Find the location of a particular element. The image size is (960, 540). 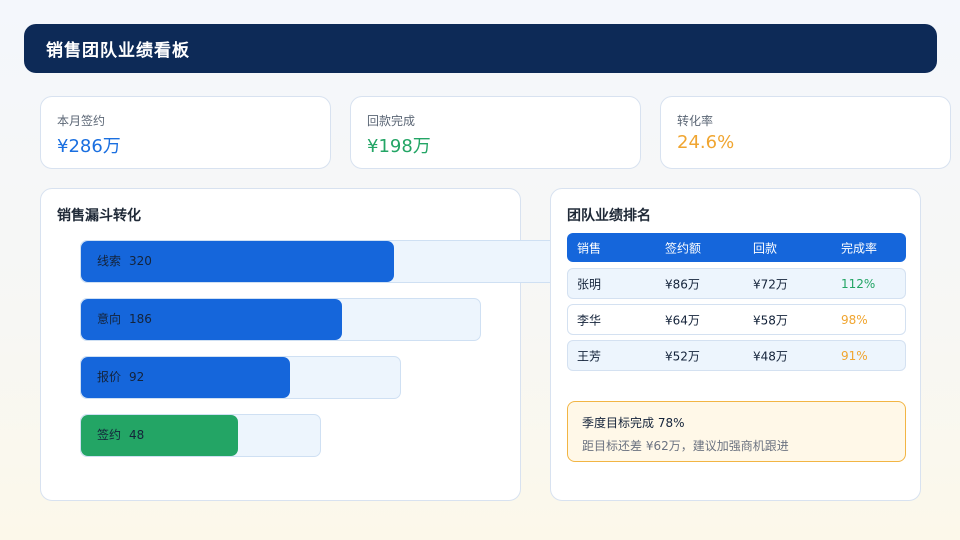

kpi-card-collected: 回款完成 ¥198万 is located at coordinates (495, 132).